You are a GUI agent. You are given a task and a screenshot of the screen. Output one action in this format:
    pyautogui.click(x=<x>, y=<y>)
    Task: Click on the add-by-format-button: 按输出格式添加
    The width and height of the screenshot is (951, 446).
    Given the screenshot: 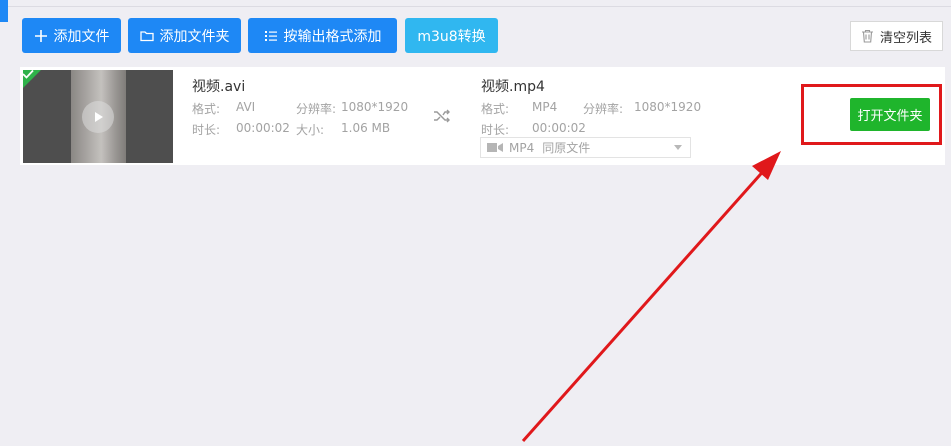 What is the action you would take?
    pyautogui.click(x=322, y=35)
    